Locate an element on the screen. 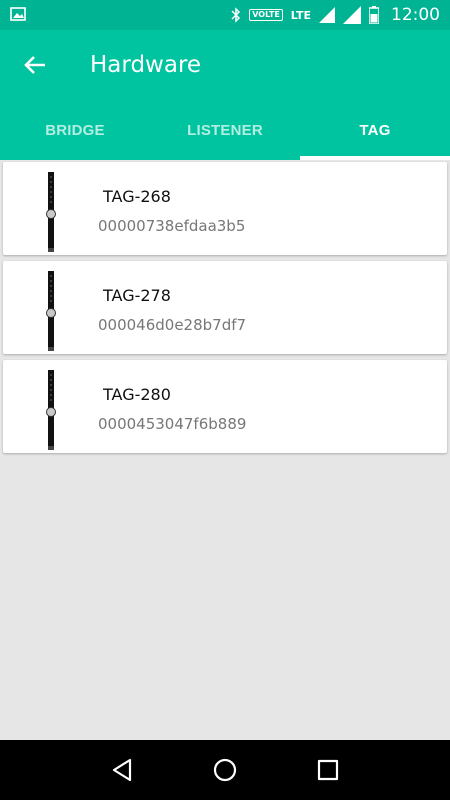 The height and width of the screenshot is (800, 450). list-item: TAG-280 0000453047f6b889 is located at coordinates (225, 406).